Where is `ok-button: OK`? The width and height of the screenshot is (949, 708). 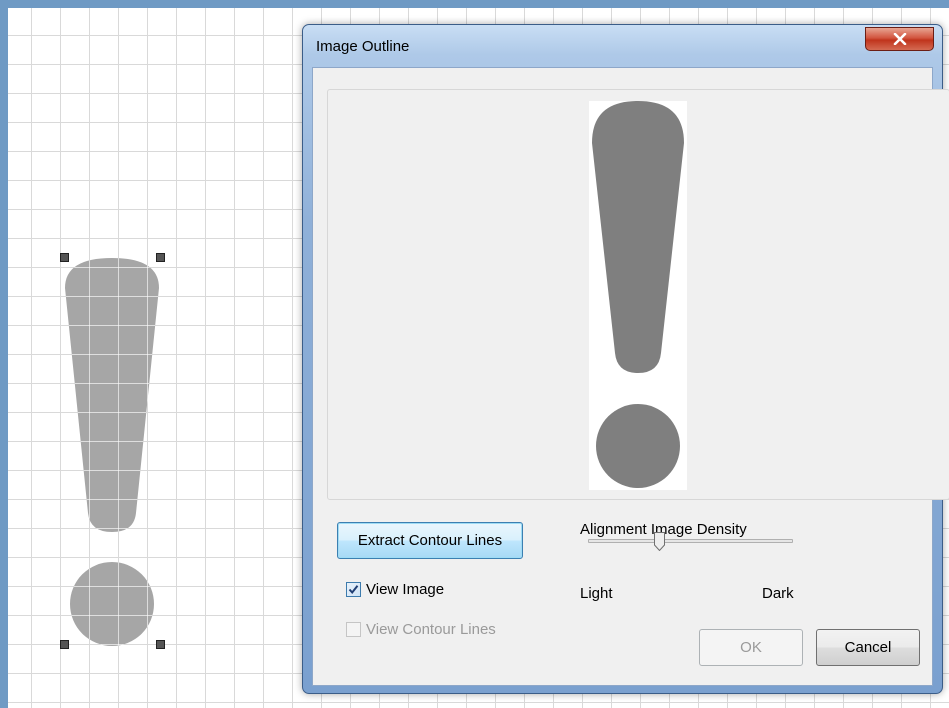
ok-button: OK is located at coordinates (751, 647).